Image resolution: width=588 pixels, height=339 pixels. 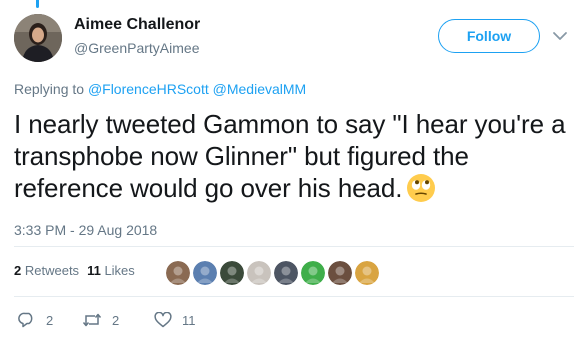 What do you see at coordinates (85, 230) in the screenshot?
I see `tweet-timestamp: 3:33 PM - 29 Aug 2018` at bounding box center [85, 230].